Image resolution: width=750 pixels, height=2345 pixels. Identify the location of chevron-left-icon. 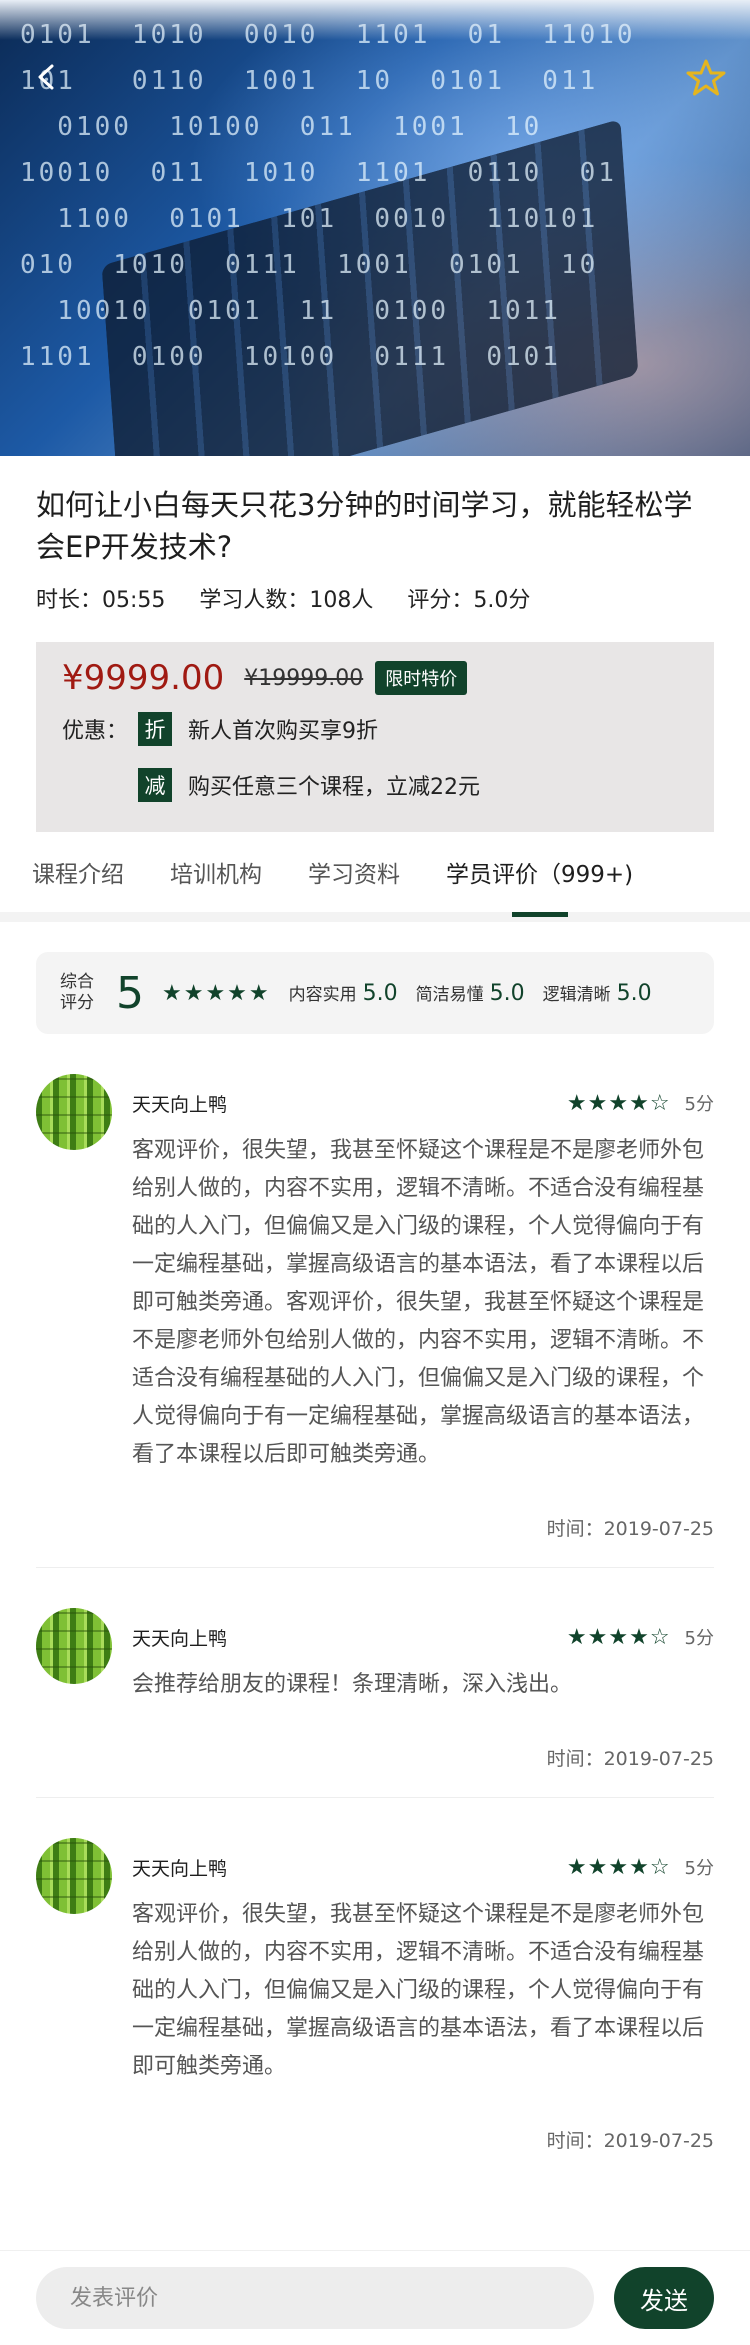
(46, 77).